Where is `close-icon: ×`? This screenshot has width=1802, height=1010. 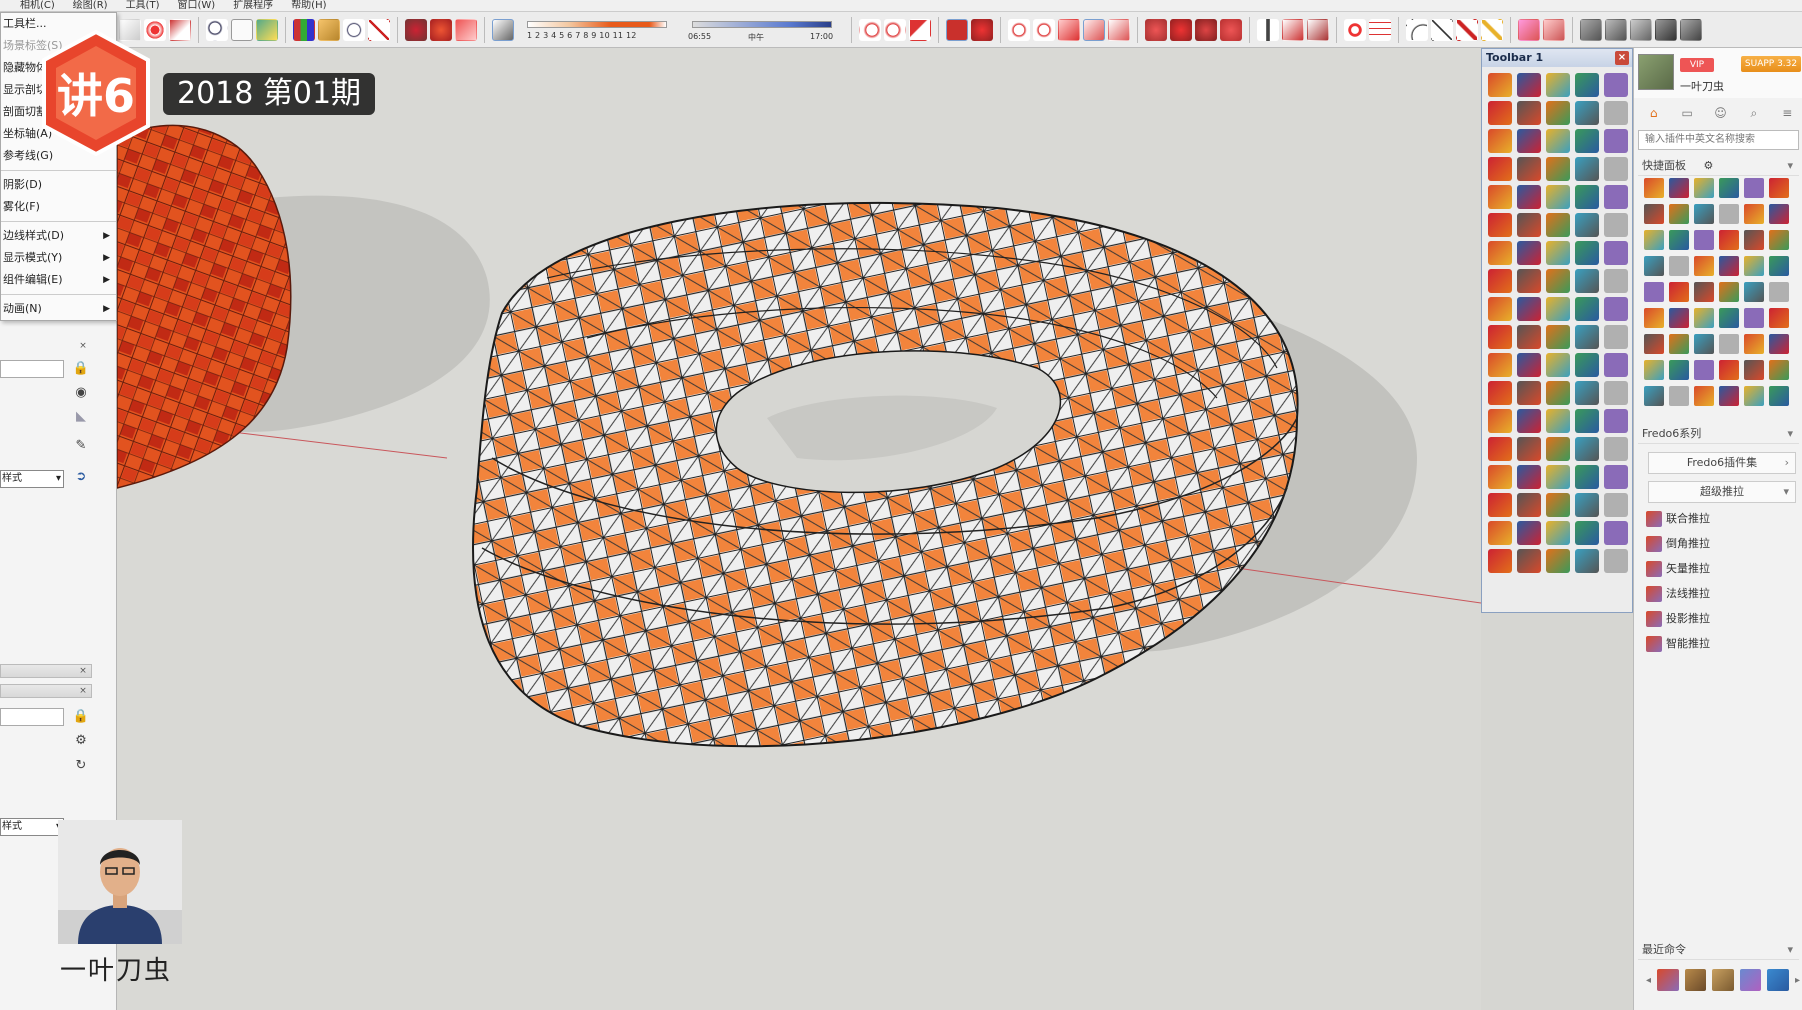 close-icon: × is located at coordinates (1622, 58).